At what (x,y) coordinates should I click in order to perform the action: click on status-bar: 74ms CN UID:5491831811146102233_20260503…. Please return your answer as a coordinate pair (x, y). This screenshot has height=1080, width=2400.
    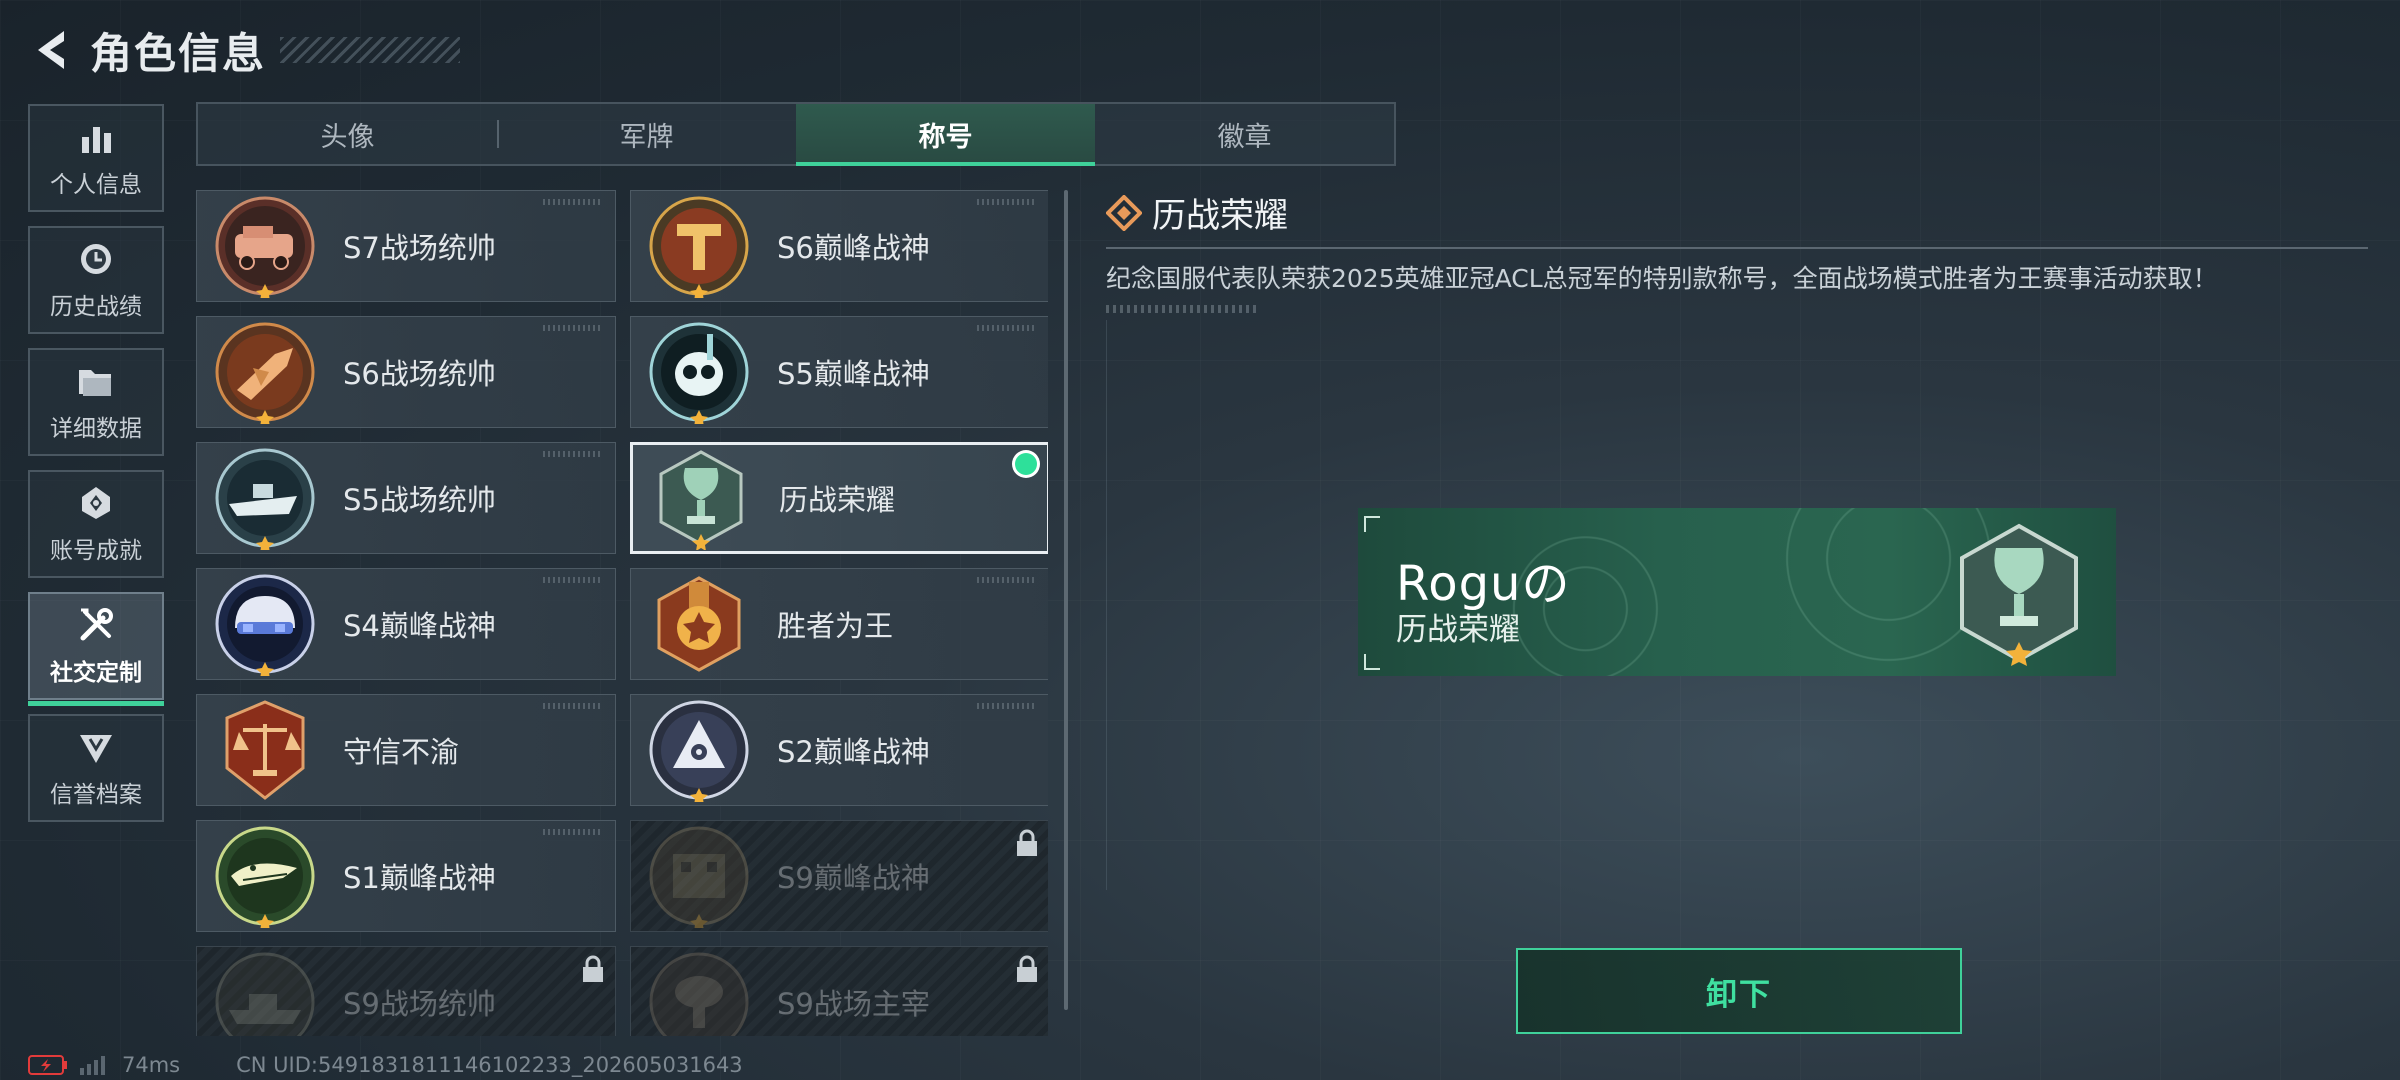
    Looking at the image, I should click on (385, 1065).